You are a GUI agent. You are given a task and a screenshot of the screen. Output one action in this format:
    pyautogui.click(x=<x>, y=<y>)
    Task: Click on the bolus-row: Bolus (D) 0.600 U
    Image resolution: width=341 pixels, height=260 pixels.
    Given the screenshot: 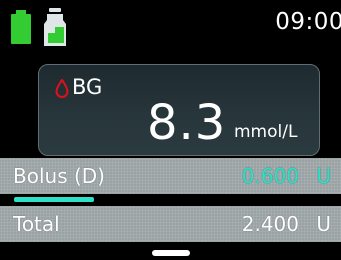 What is the action you would take?
    pyautogui.click(x=170, y=176)
    